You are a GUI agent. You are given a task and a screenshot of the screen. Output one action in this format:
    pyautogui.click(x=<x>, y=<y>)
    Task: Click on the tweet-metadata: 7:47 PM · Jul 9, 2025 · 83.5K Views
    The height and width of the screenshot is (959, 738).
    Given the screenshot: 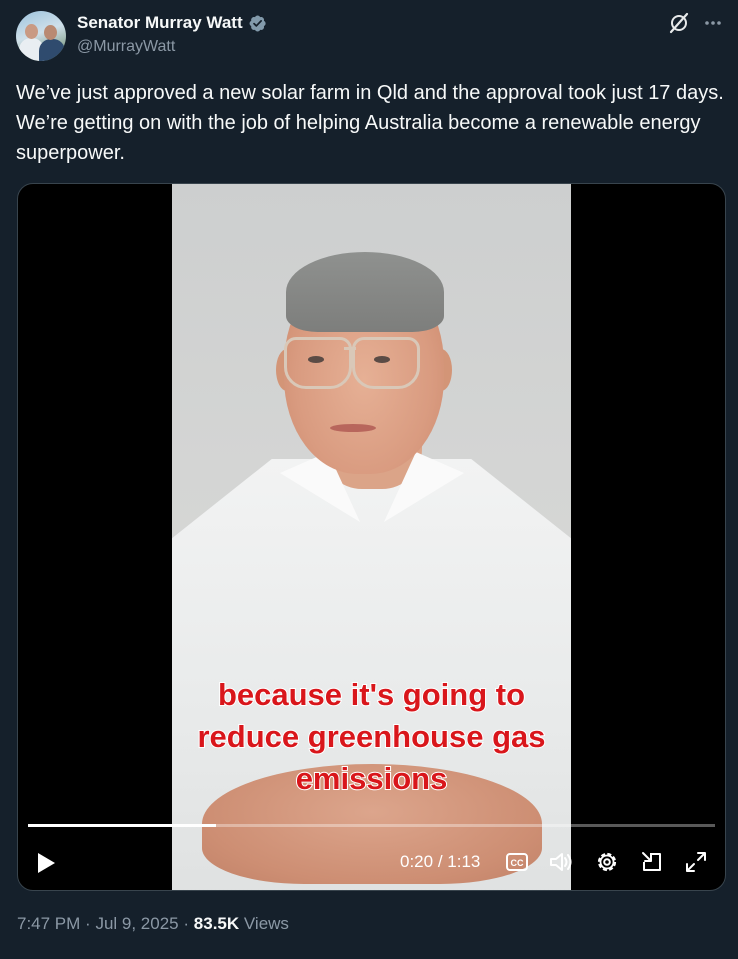 What is the action you would take?
    pyautogui.click(x=153, y=924)
    